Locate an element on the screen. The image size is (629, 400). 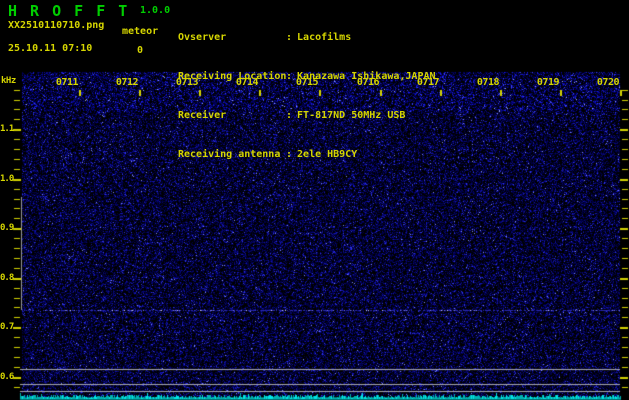
info-label: Receiver is located at coordinates (202, 115).